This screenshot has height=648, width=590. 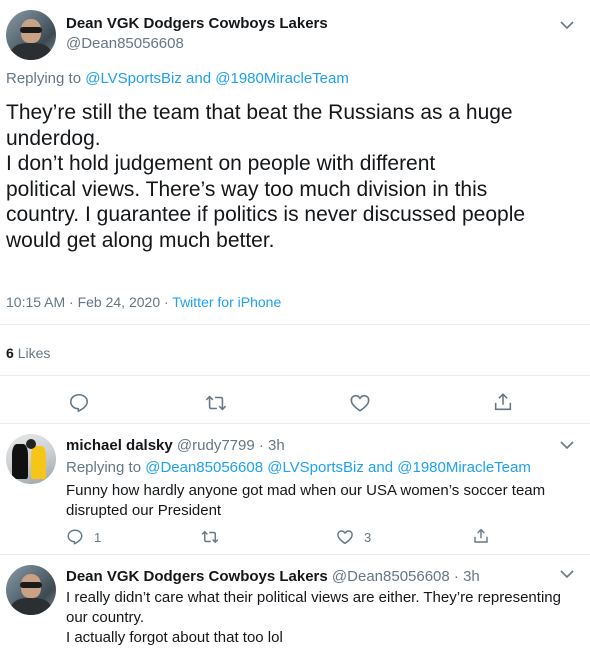 What do you see at coordinates (119, 445) in the screenshot?
I see `display-name: michael dalsky` at bounding box center [119, 445].